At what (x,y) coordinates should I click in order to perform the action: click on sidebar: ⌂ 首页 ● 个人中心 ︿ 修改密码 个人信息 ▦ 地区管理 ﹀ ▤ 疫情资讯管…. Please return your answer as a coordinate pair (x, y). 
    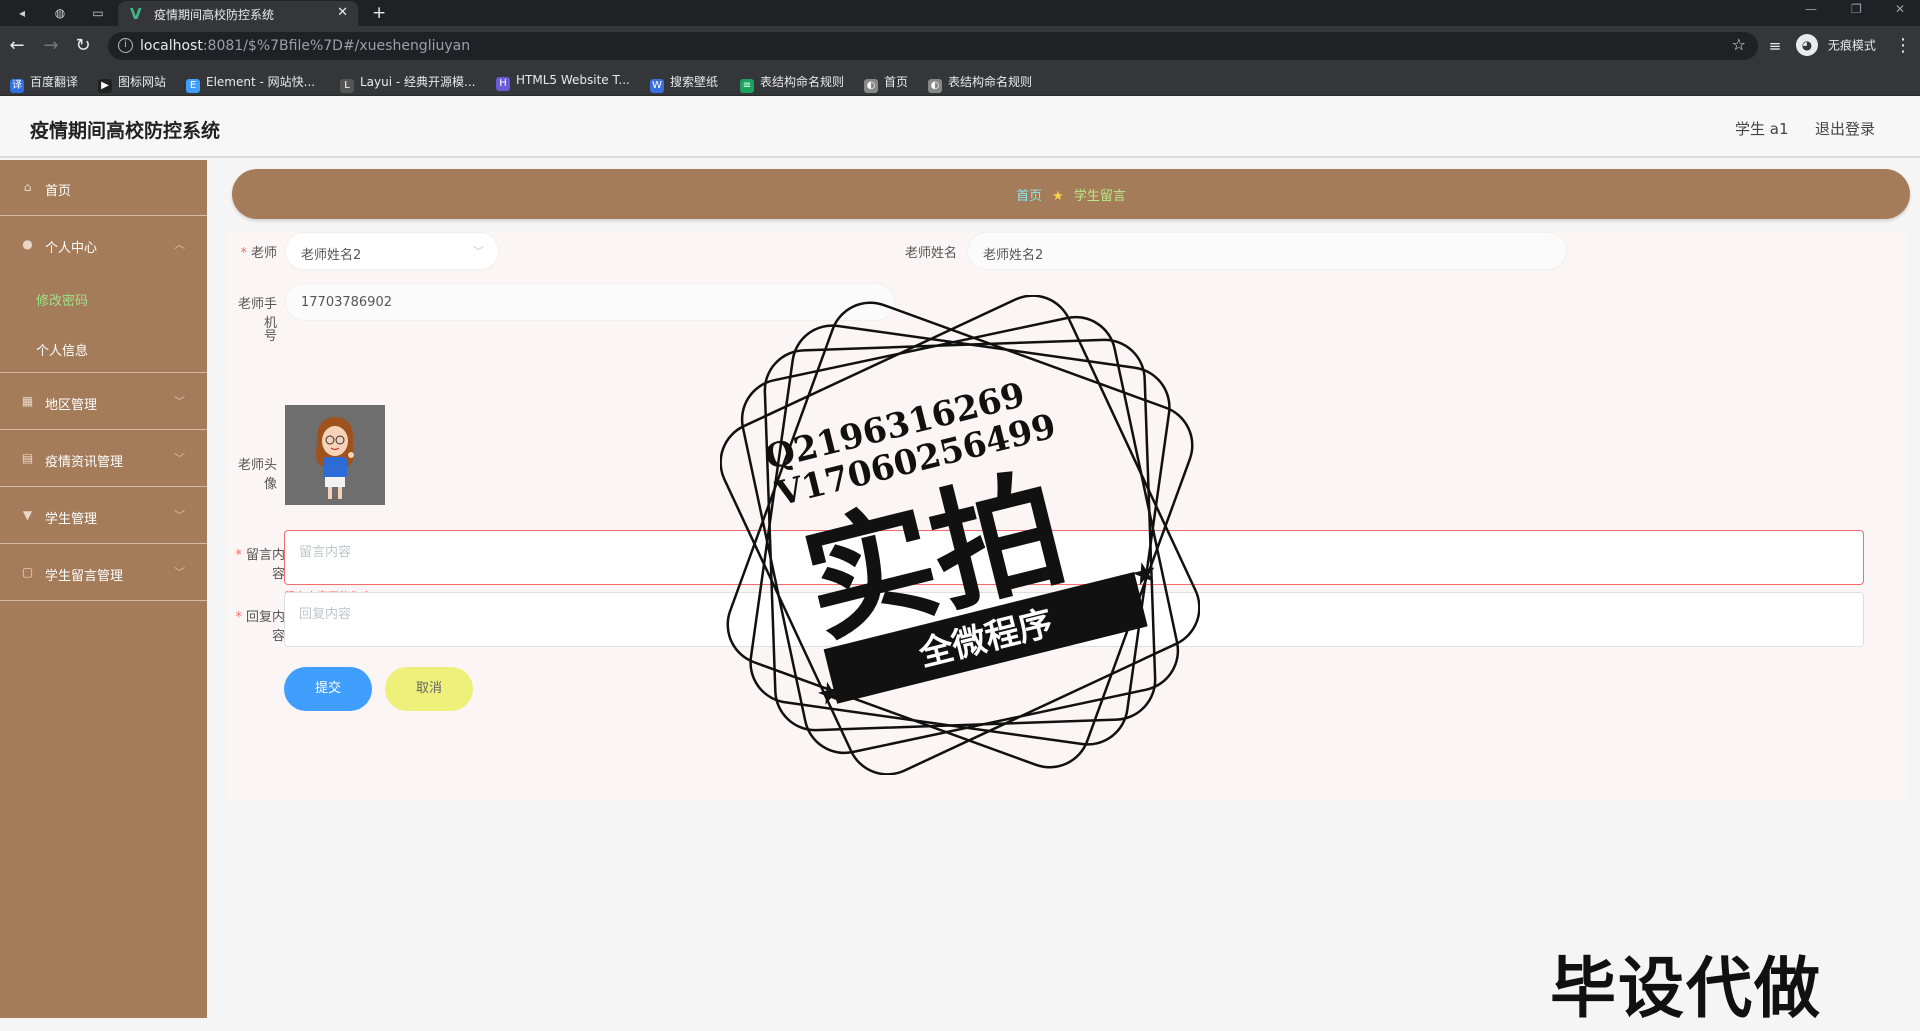
    Looking at the image, I should click on (103, 589).